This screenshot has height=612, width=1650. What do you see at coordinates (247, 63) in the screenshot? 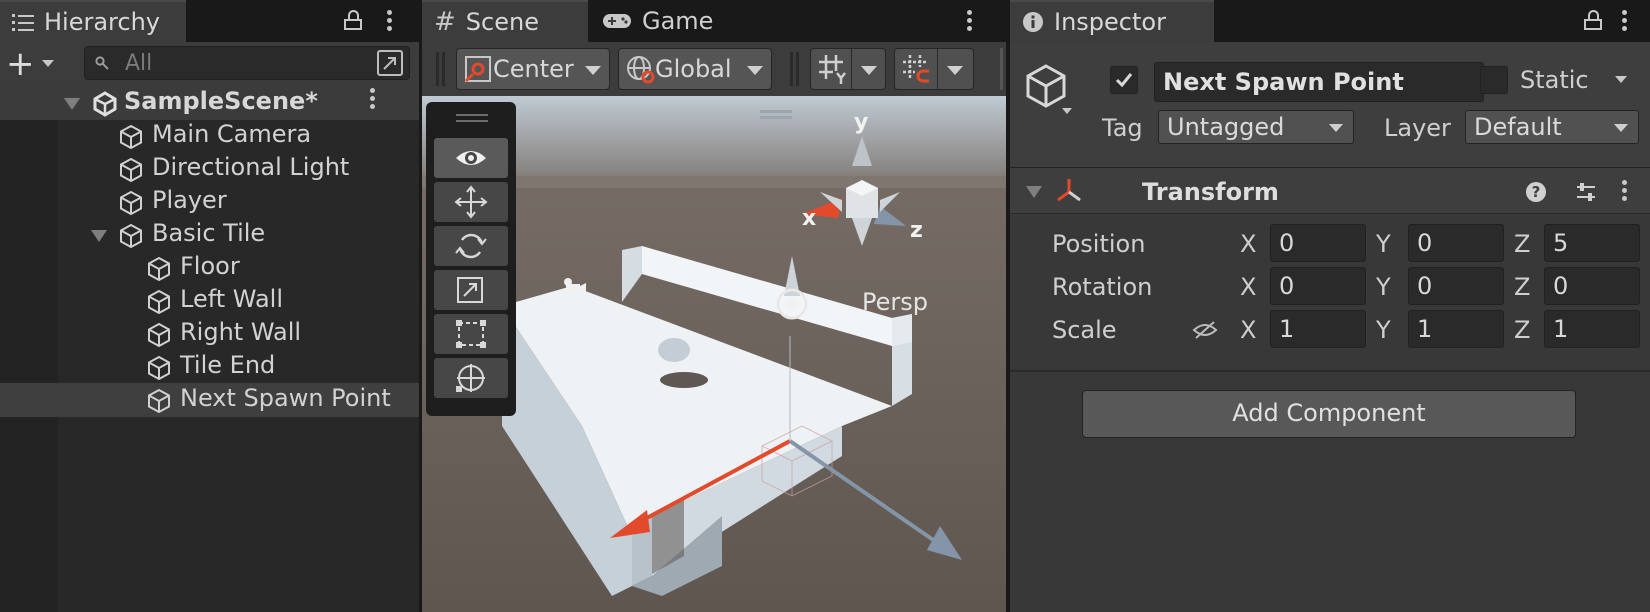
I see `search-field: All` at bounding box center [247, 63].